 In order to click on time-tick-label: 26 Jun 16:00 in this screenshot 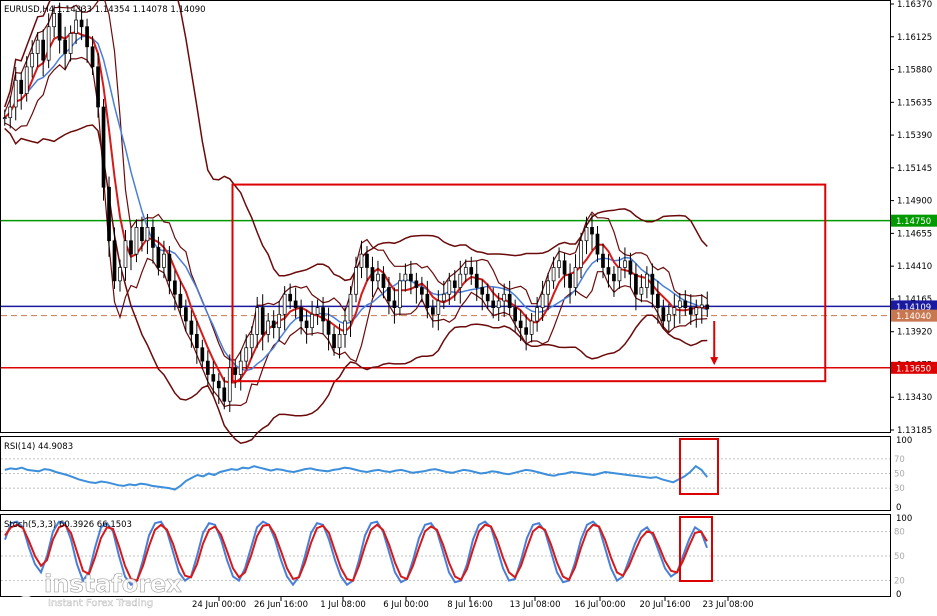, I will do `click(281, 605)`.